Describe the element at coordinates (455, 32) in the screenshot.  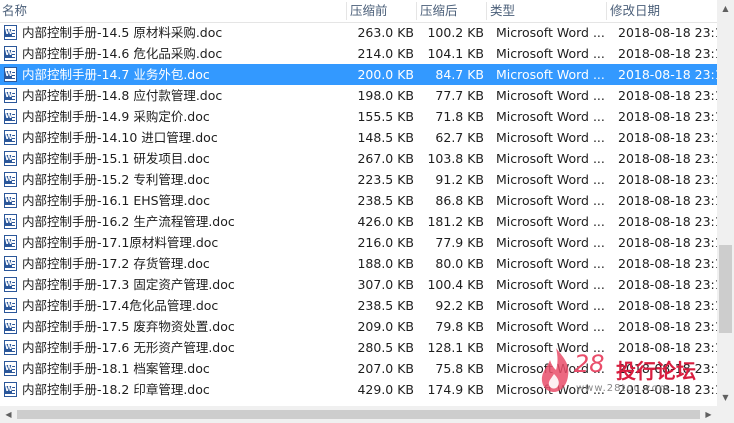
I see `file-size: 100.2 KB` at that location.